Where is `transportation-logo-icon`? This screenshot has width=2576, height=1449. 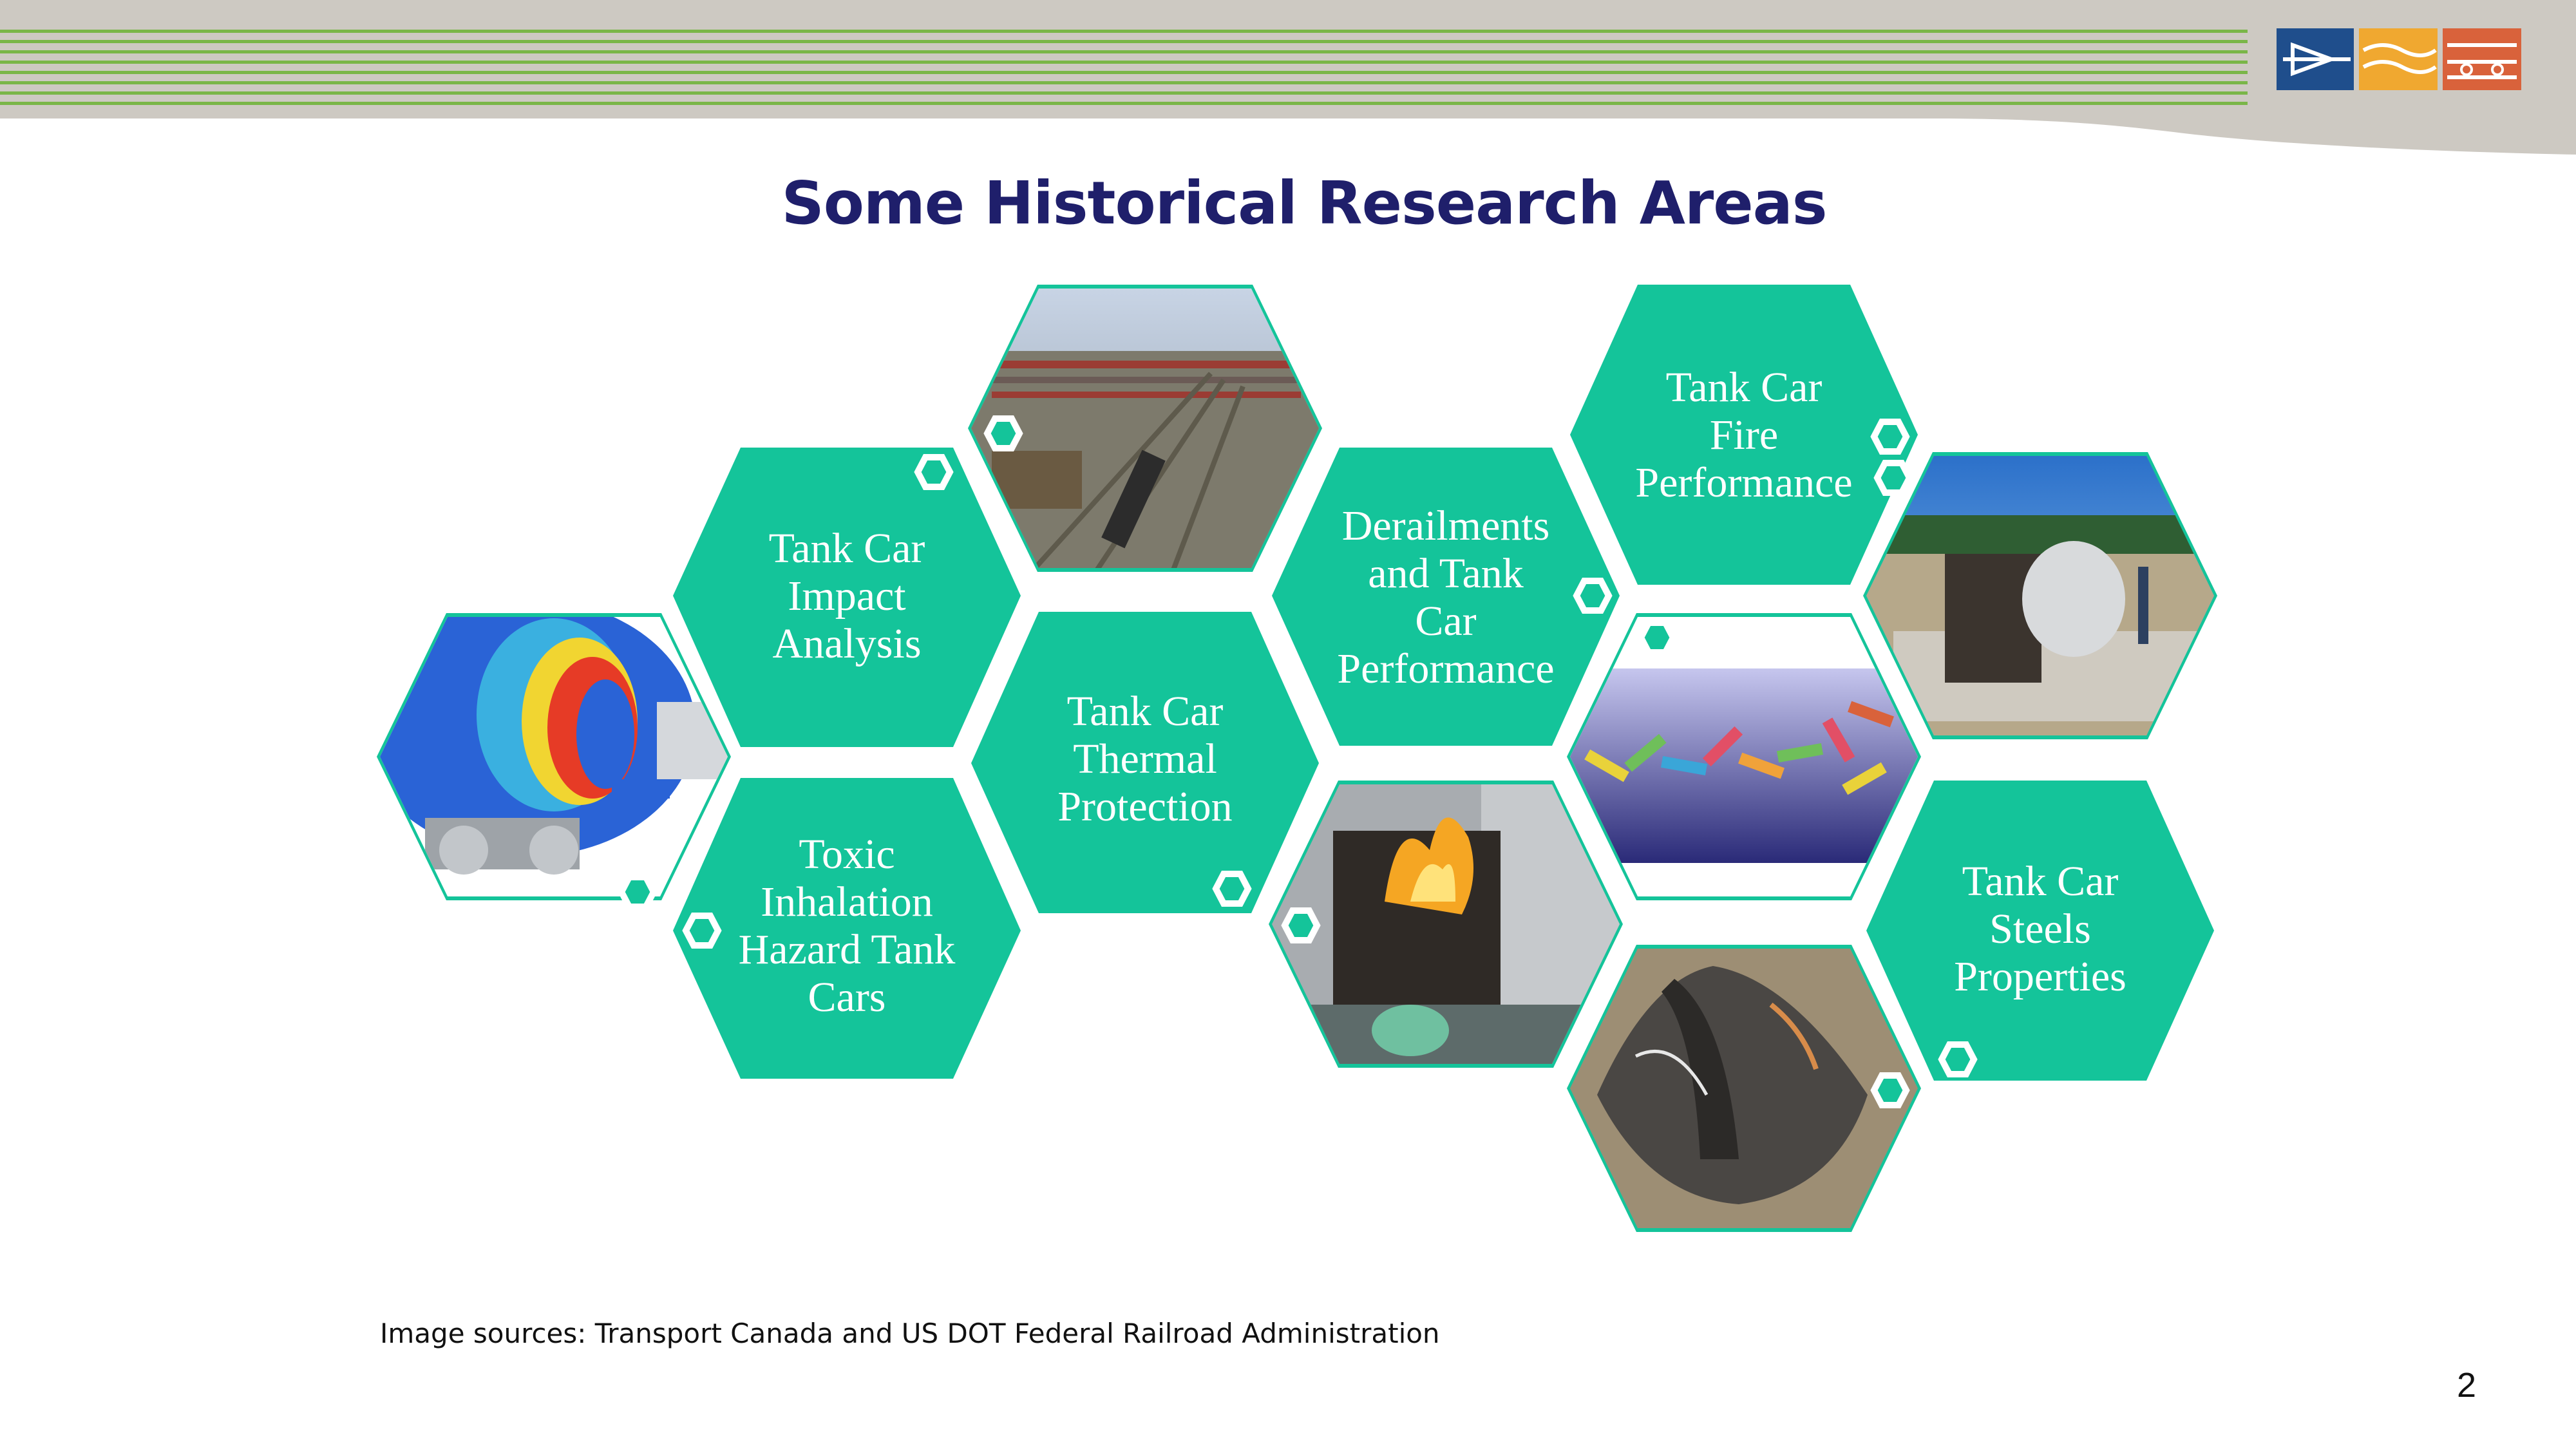 transportation-logo-icon is located at coordinates (2399, 59).